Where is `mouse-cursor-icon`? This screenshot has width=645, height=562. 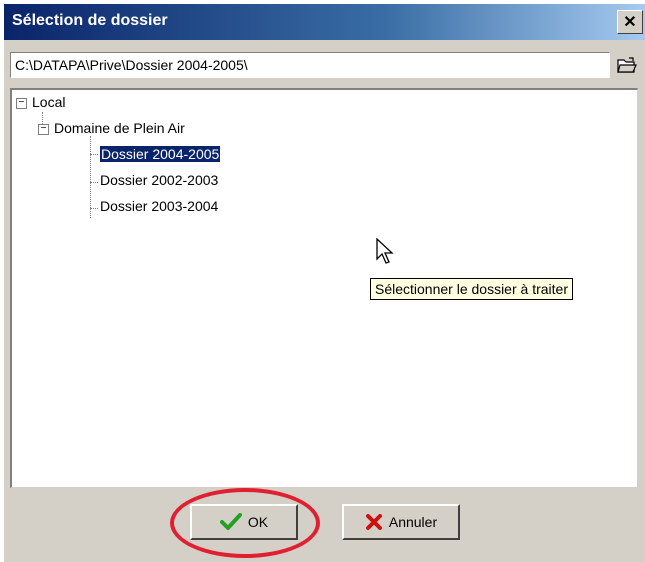
mouse-cursor-icon is located at coordinates (385, 251).